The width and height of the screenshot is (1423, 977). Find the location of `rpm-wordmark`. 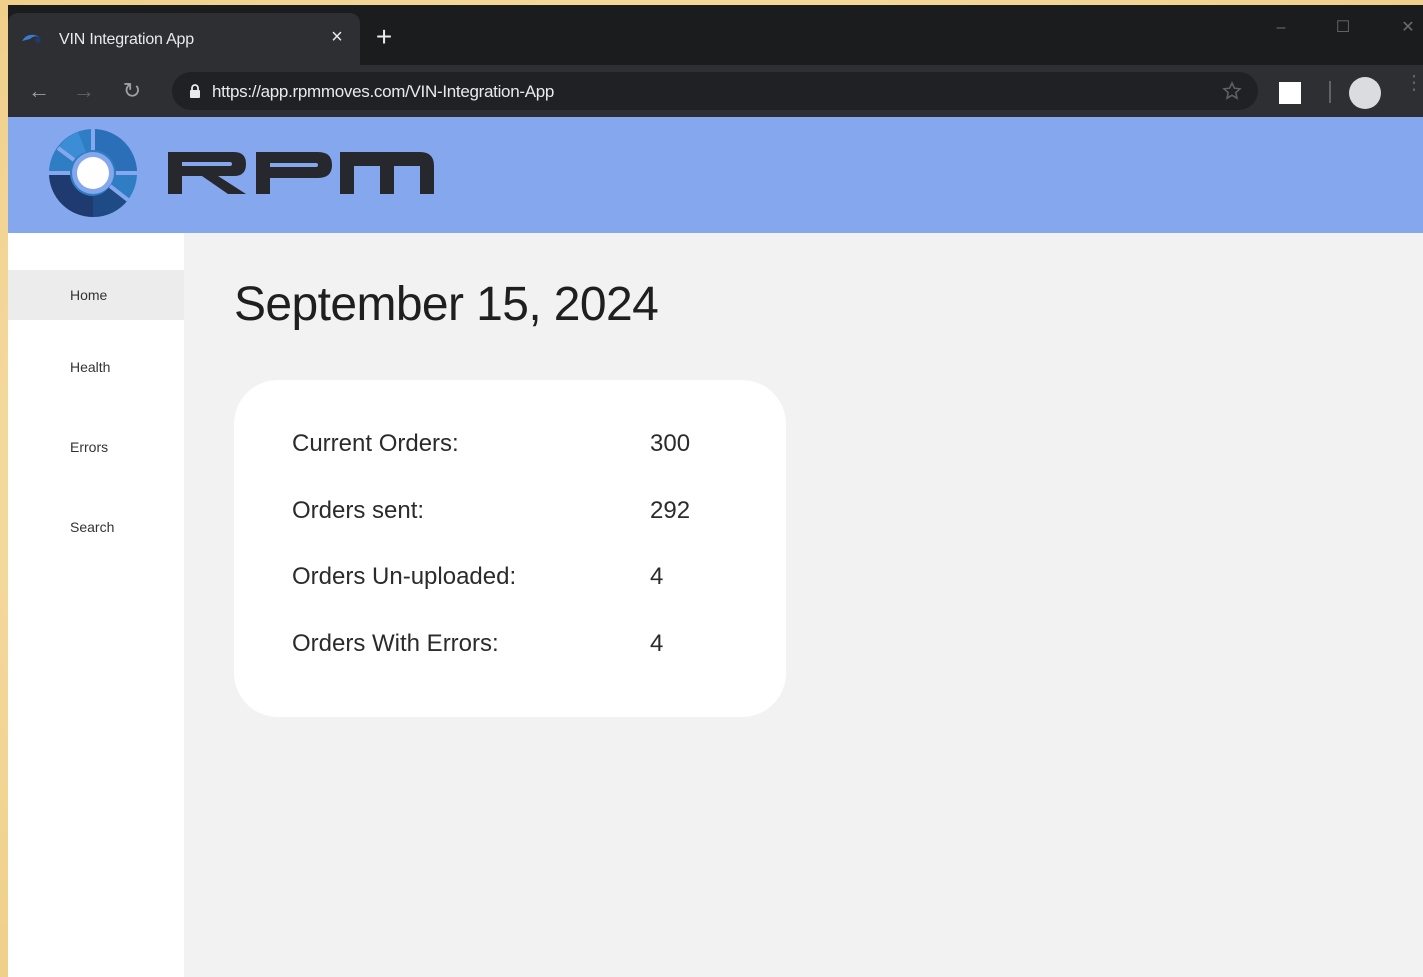

rpm-wordmark is located at coordinates (301, 173).